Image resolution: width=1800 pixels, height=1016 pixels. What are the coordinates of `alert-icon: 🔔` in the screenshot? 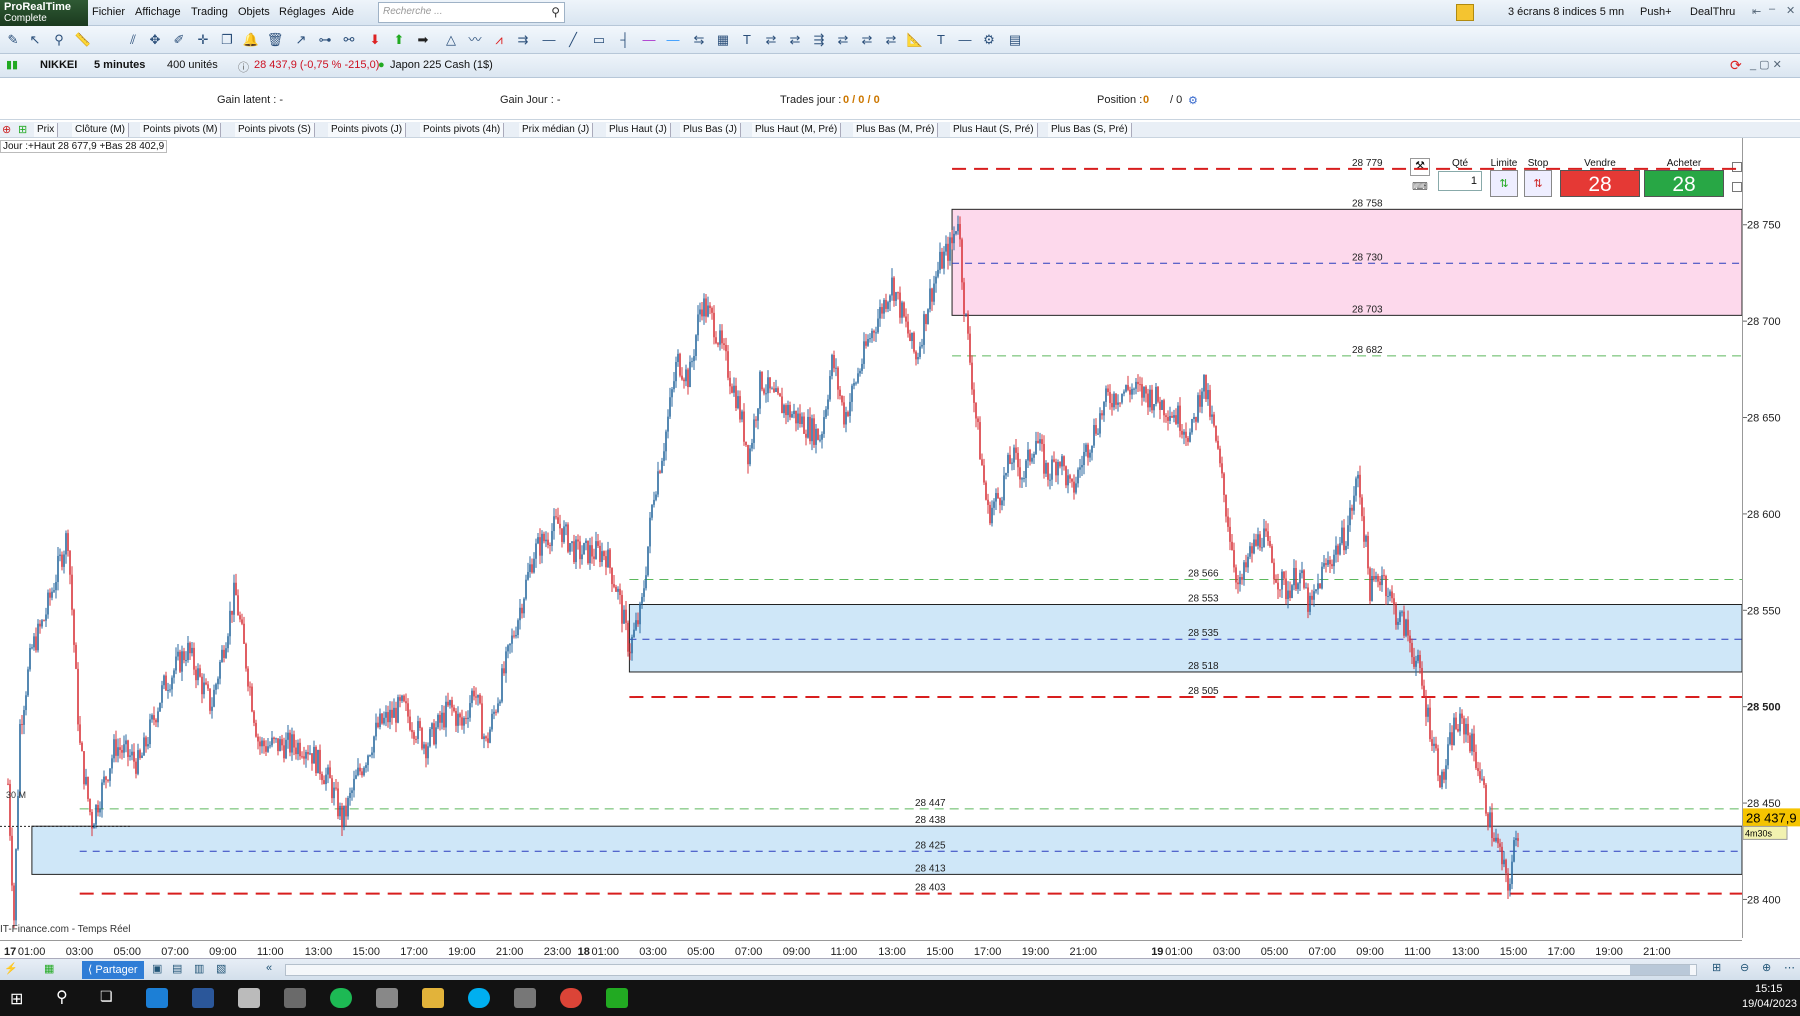 It's located at (251, 40).